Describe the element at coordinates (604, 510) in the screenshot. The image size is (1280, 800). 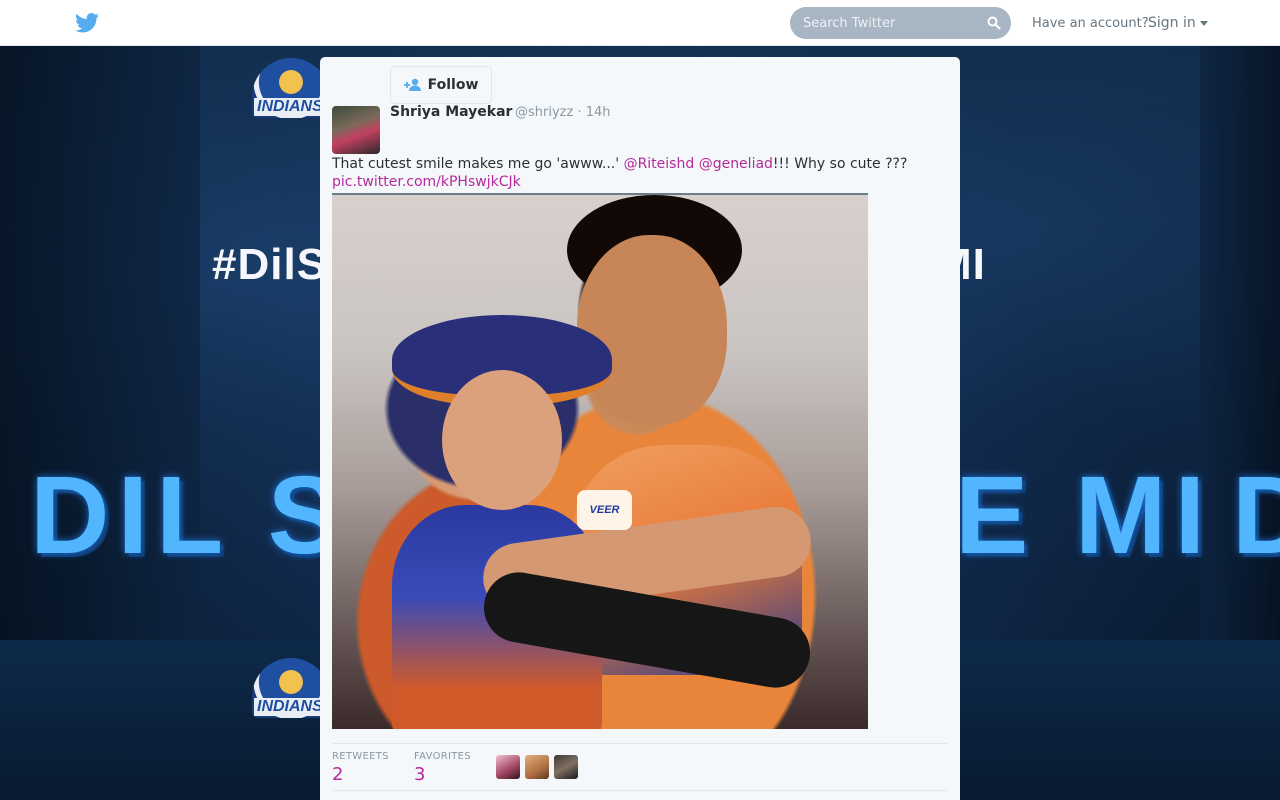
I see `photo-jersey-logo: VEER` at that location.